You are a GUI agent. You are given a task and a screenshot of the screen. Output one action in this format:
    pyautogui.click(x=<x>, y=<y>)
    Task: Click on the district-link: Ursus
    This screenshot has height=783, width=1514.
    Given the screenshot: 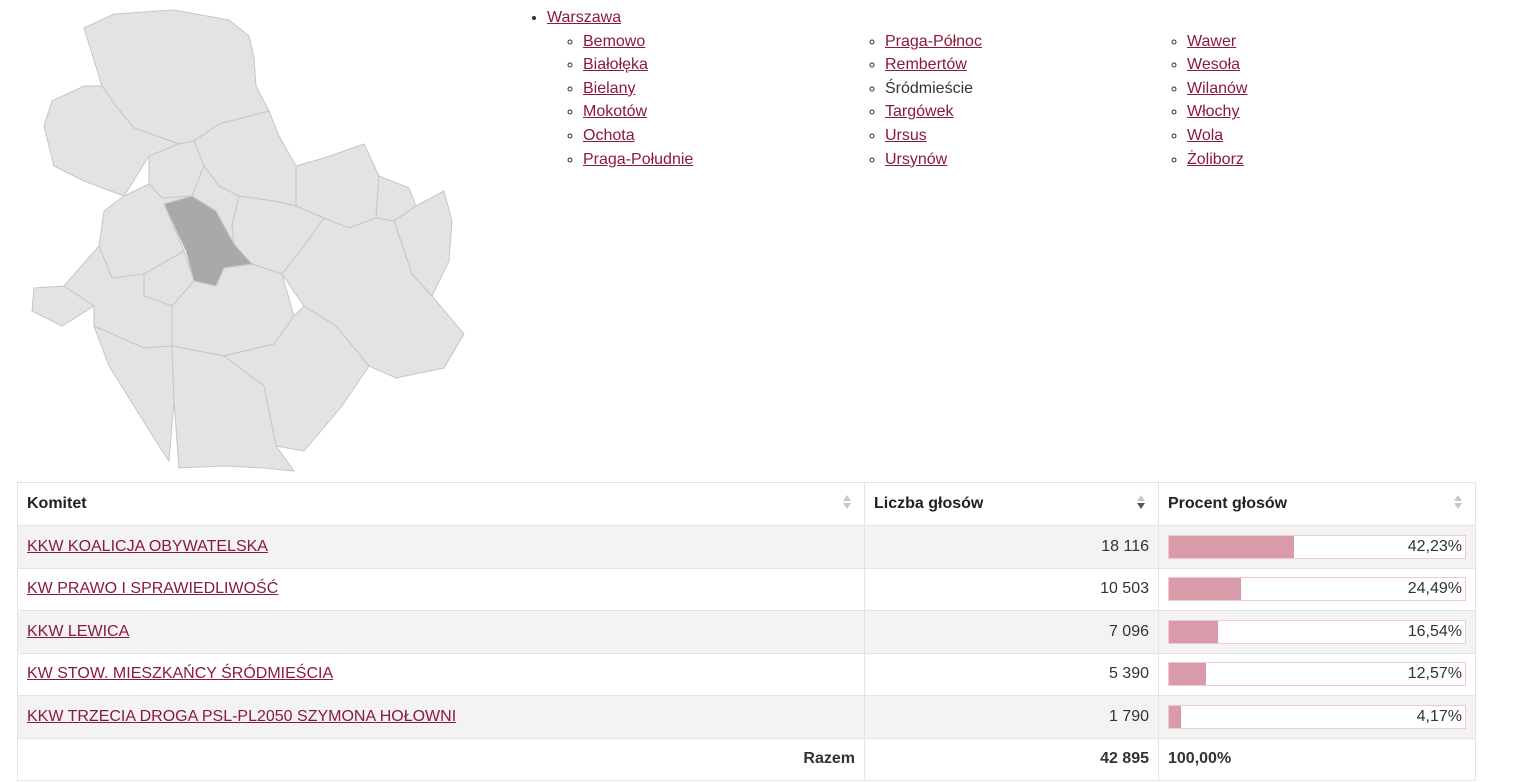 What is the action you would take?
    pyautogui.click(x=906, y=135)
    